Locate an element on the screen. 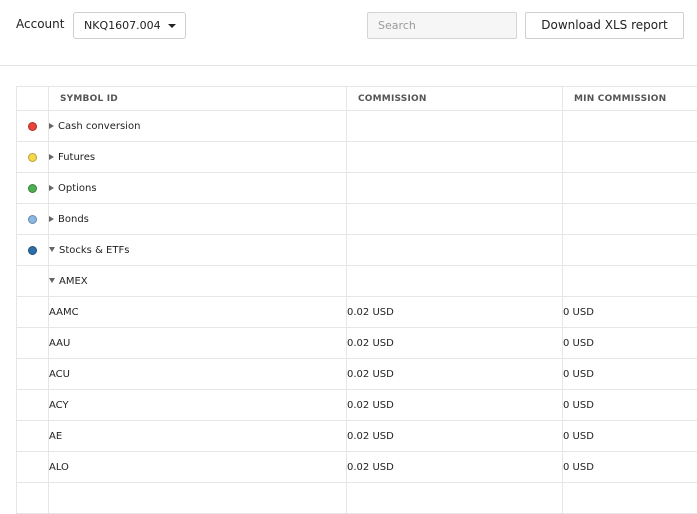 This screenshot has width=697, height=514. symbol-cell is located at coordinates (198, 498).